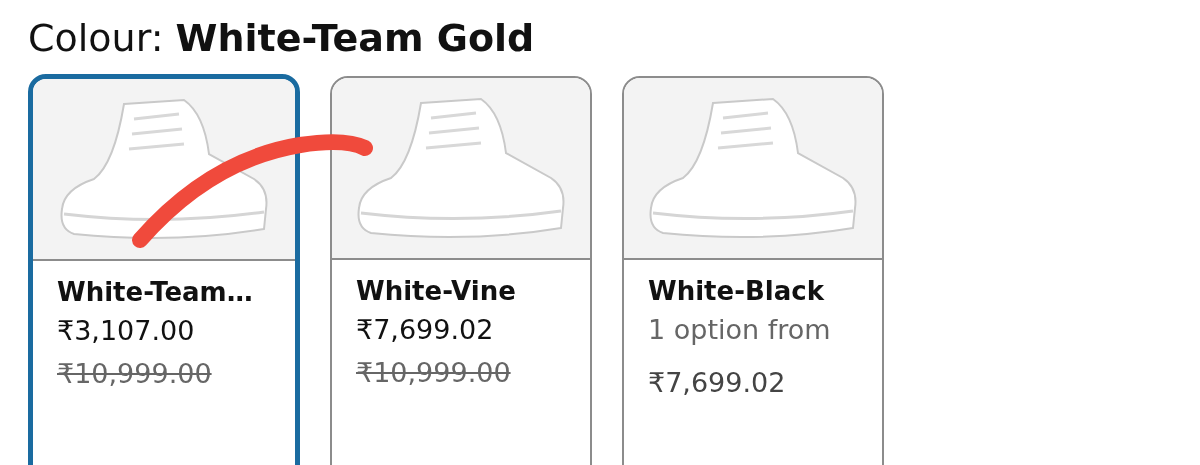 The image size is (1200, 465). What do you see at coordinates (282, 38) in the screenshot?
I see `colour-heading: Colour: White-Team Gold` at bounding box center [282, 38].